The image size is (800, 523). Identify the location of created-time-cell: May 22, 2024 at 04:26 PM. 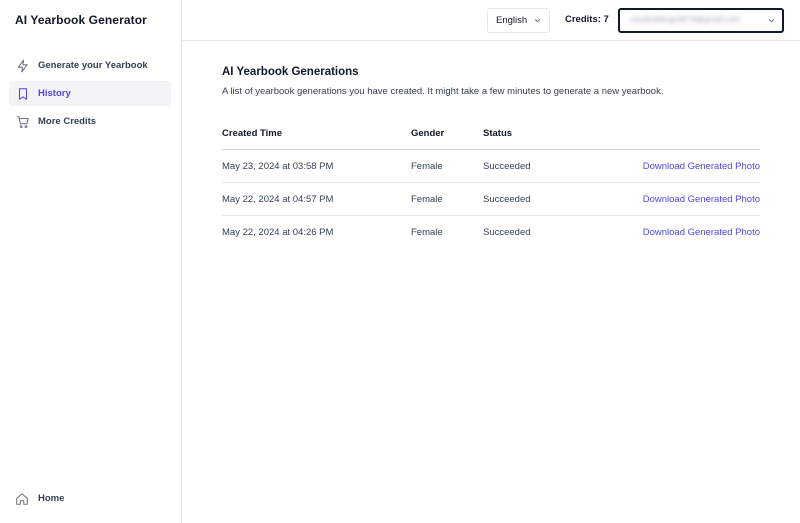
(278, 232).